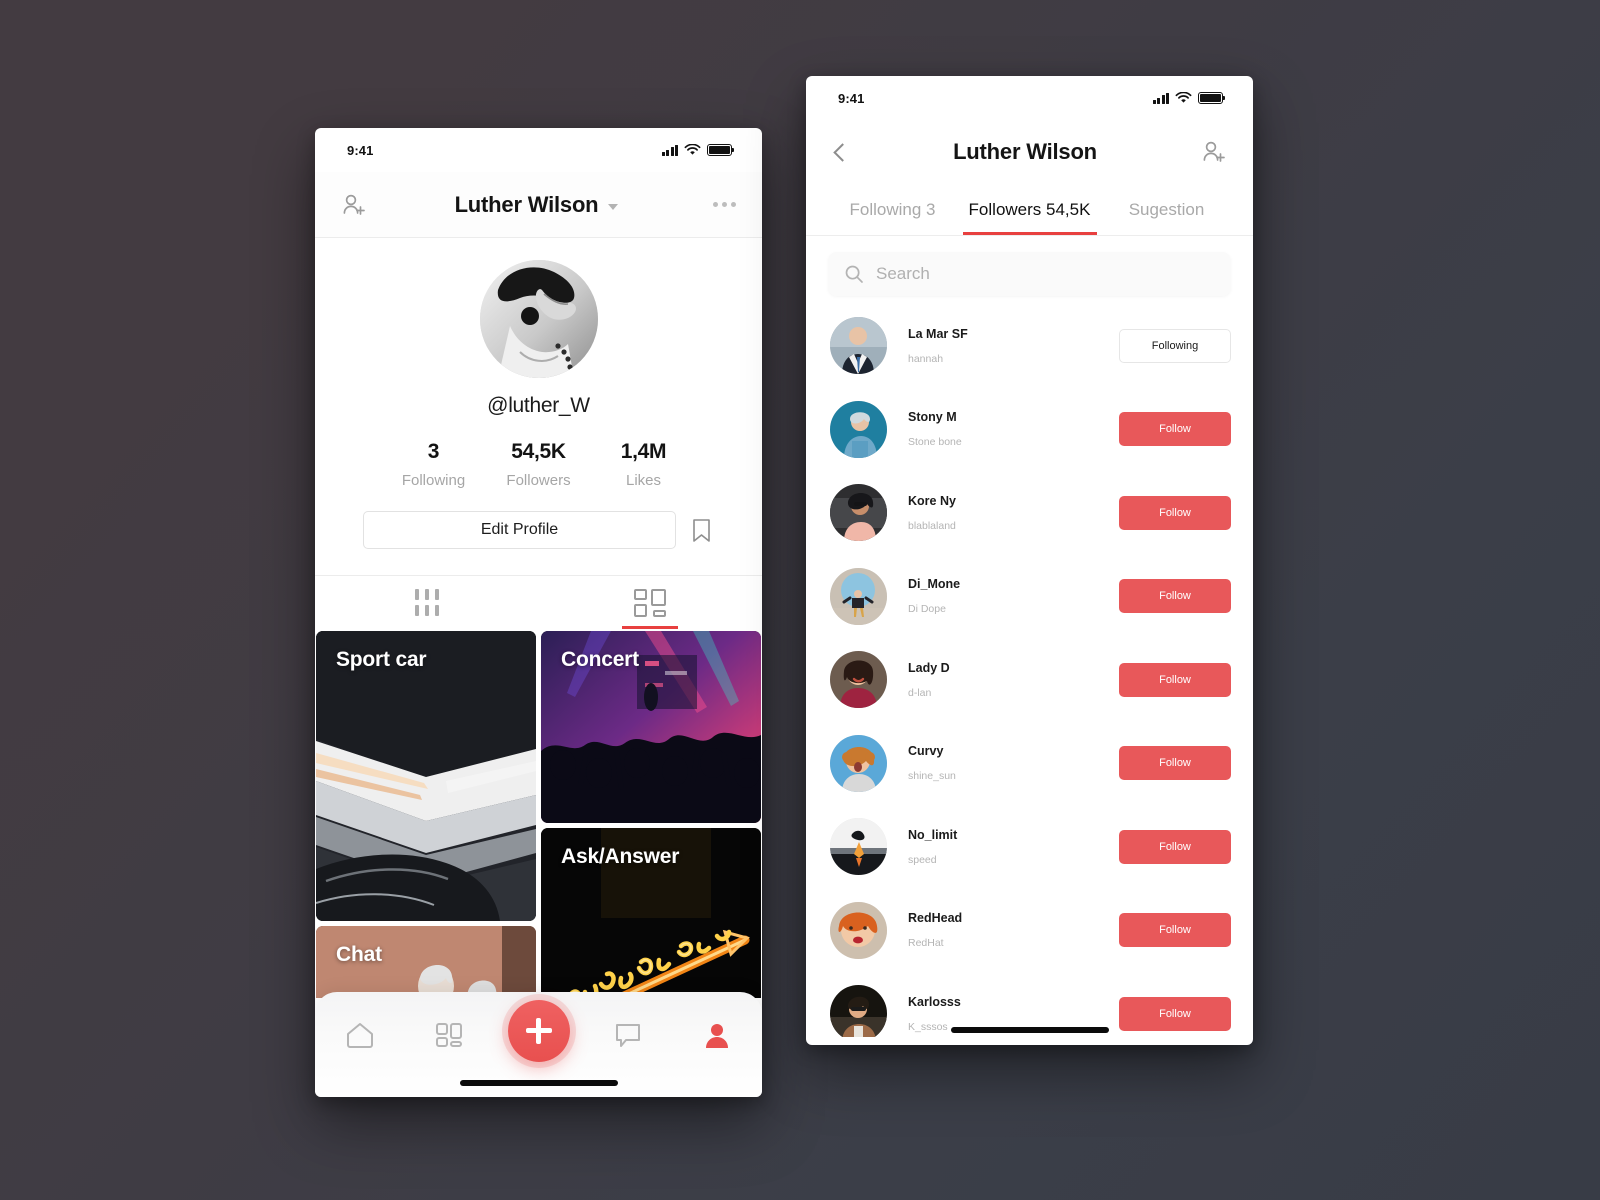  What do you see at coordinates (854, 274) in the screenshot?
I see `search-icon` at bounding box center [854, 274].